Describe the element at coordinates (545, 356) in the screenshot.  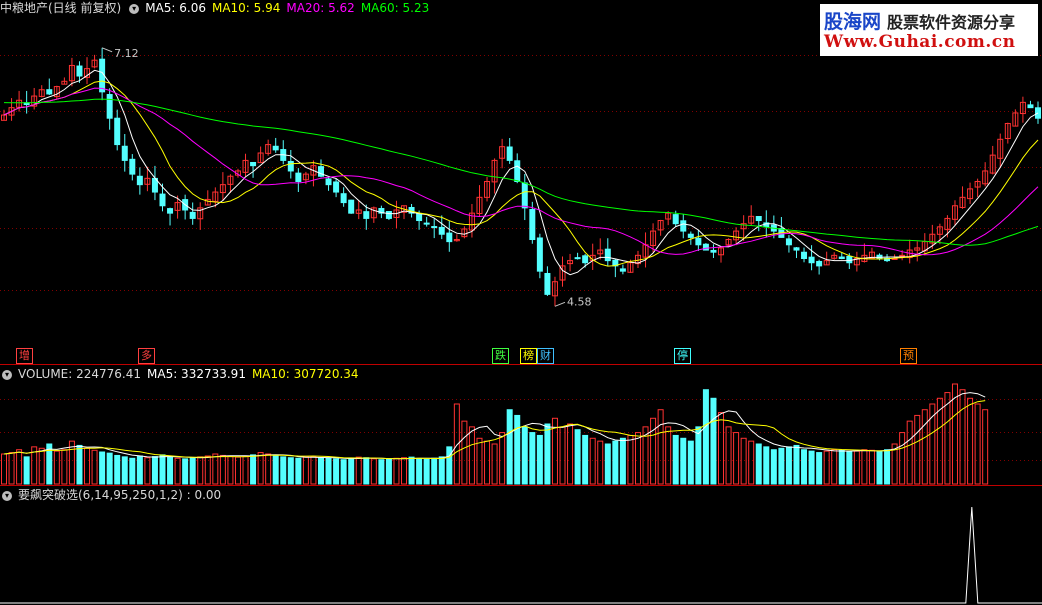
I see `event-tag: 财` at that location.